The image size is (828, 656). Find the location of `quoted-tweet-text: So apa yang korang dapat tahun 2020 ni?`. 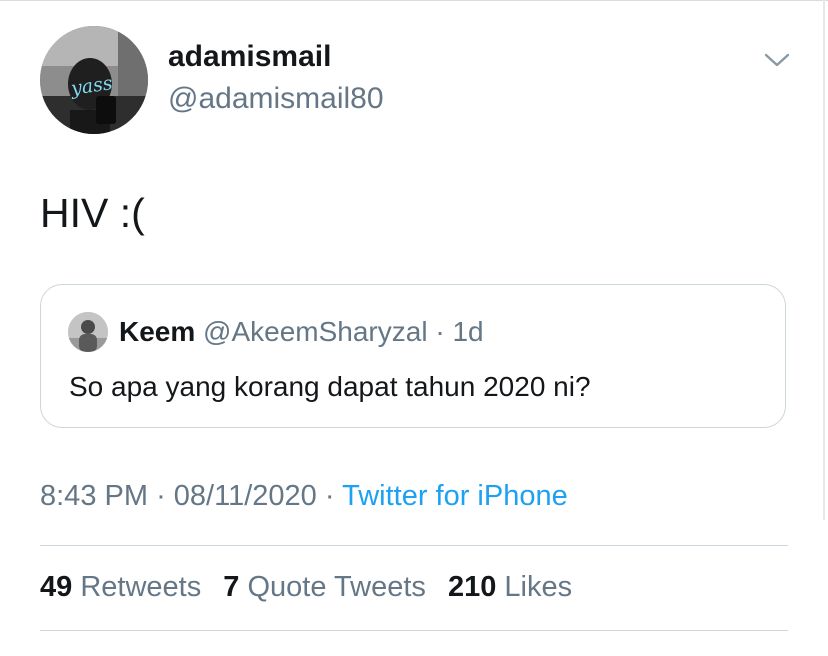

quoted-tweet-text: So apa yang korang dapat tahun 2020 ni? is located at coordinates (330, 386).